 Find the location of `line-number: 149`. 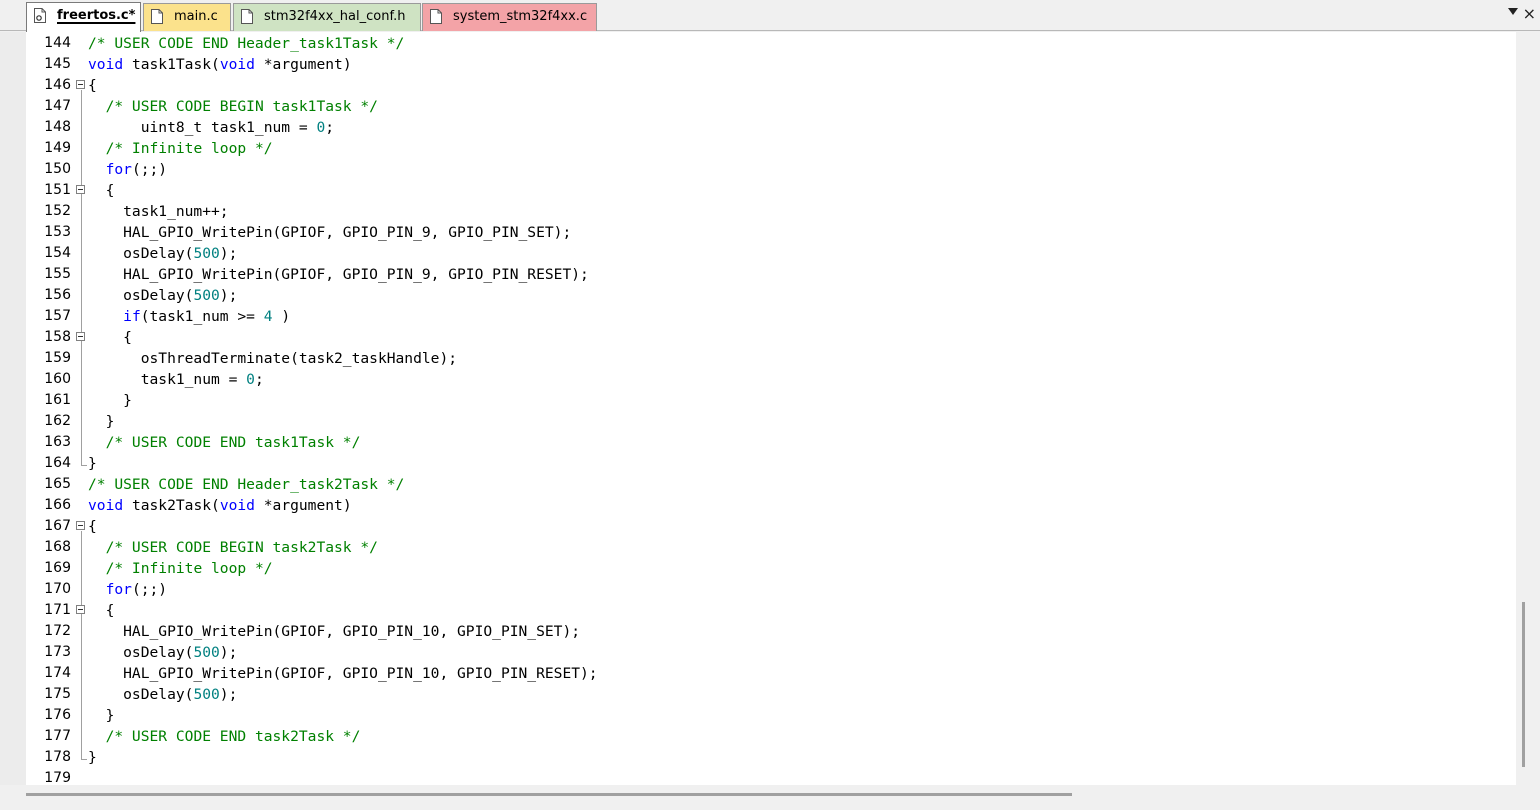

line-number: 149 is located at coordinates (57, 148).